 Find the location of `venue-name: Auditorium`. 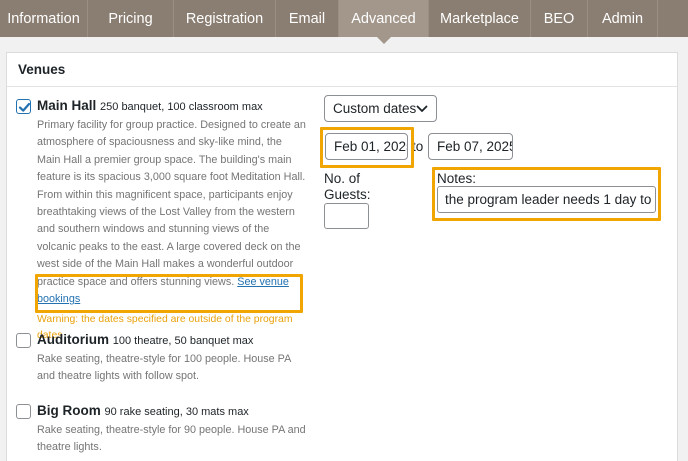

venue-name: Auditorium is located at coordinates (73, 339).